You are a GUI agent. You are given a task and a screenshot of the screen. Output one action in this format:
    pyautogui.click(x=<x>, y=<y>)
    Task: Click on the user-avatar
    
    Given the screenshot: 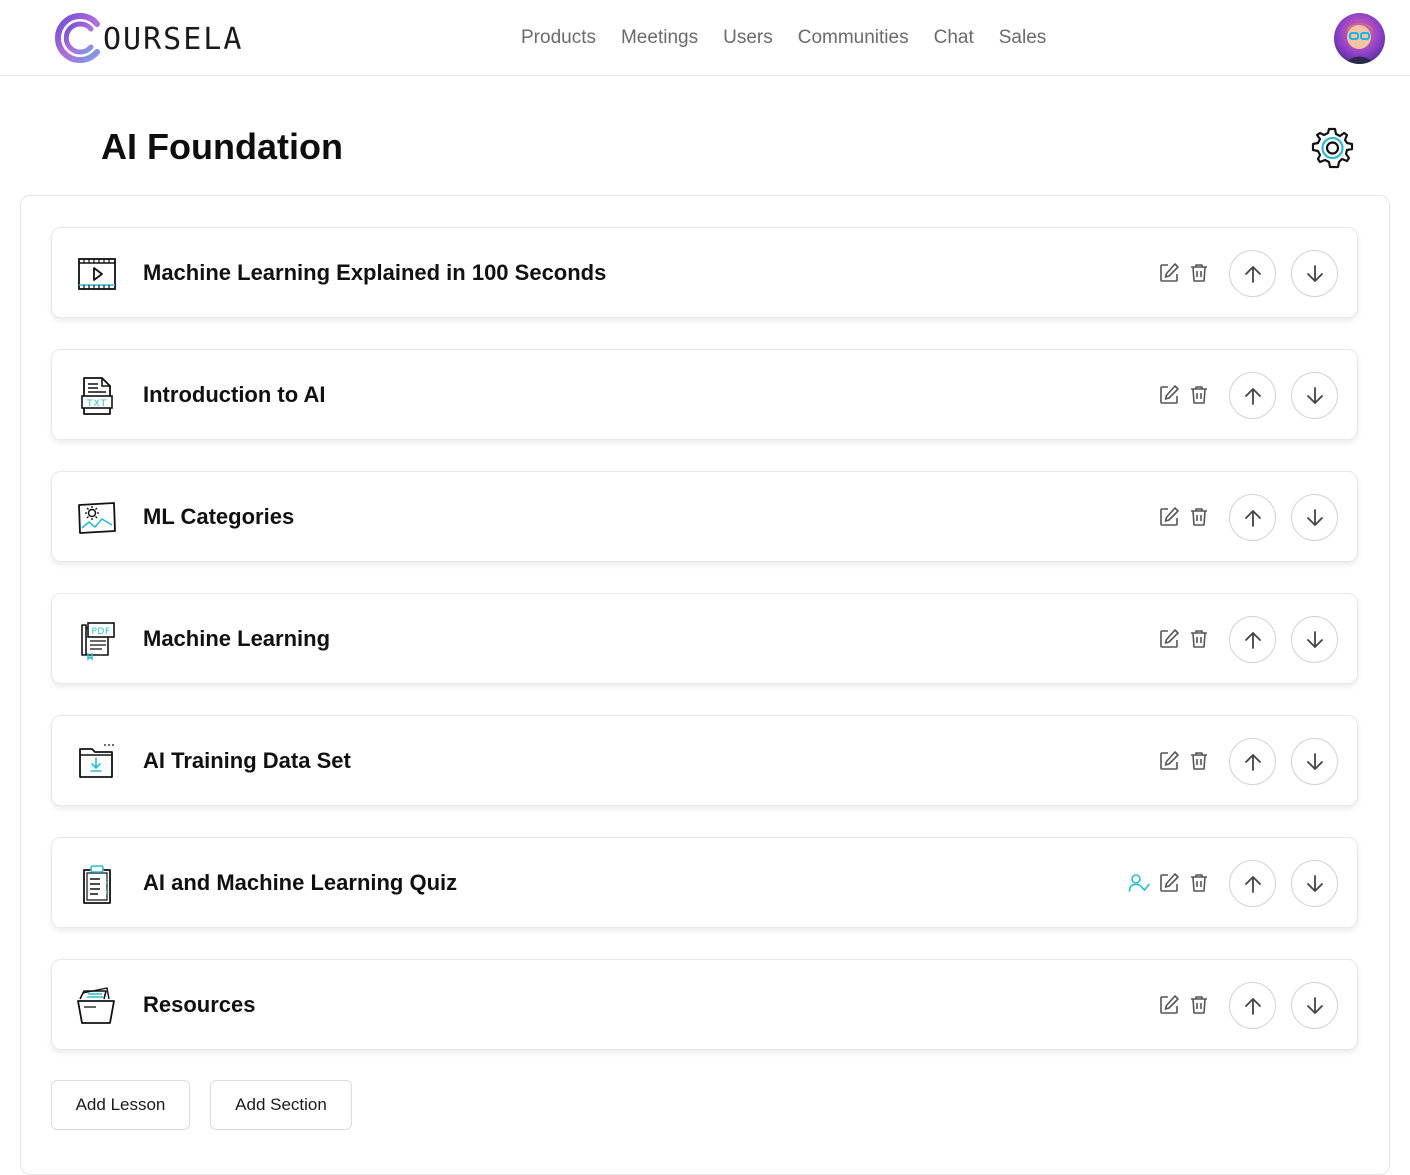 What is the action you would take?
    pyautogui.click(x=1359, y=38)
    